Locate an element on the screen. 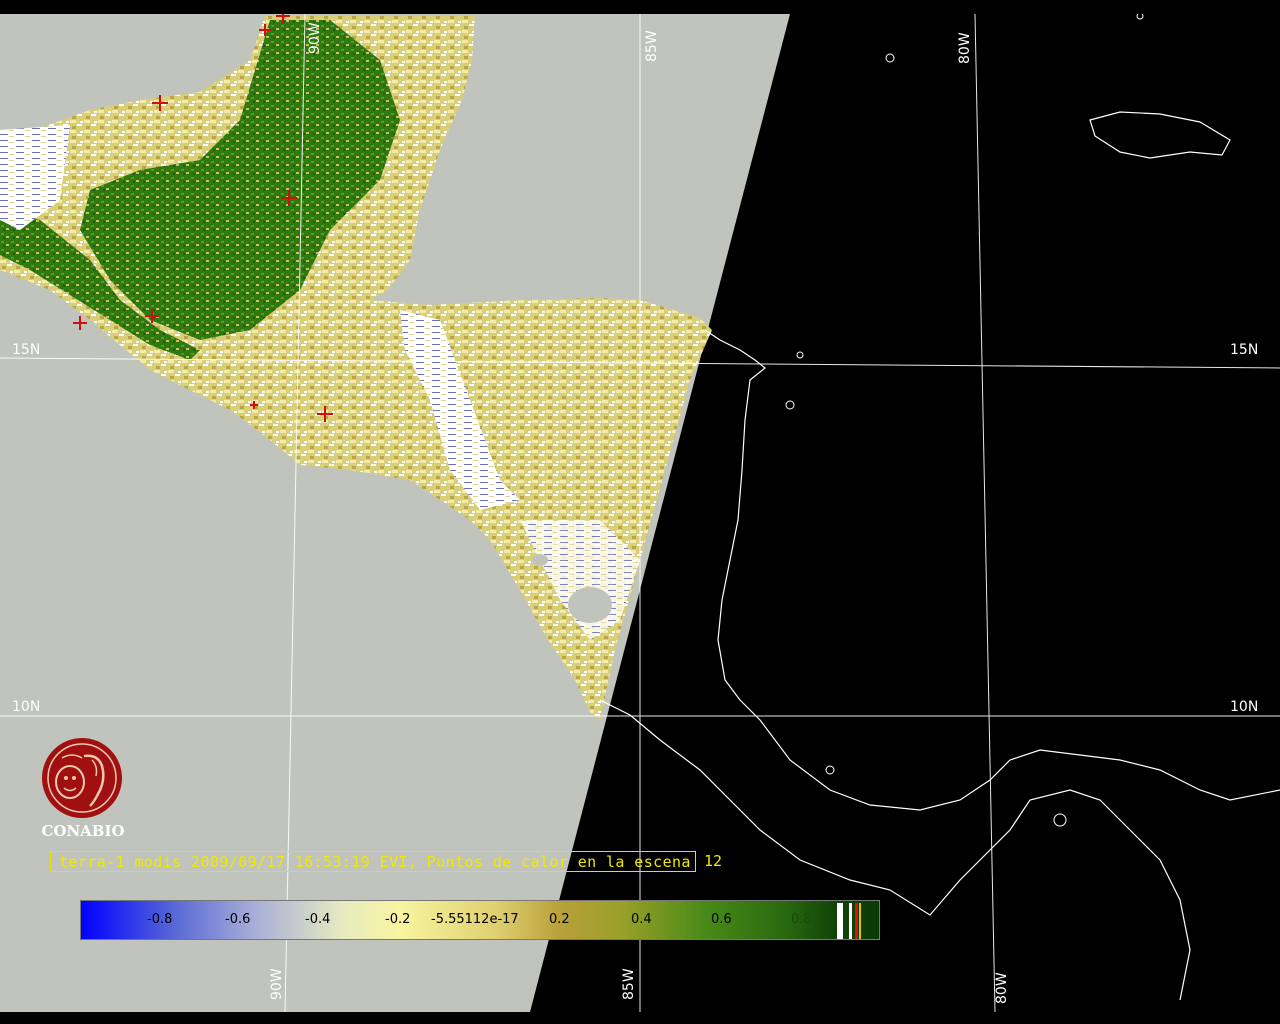 This screenshot has height=1024, width=1280. colorbar-label: -5.55112e-17 is located at coordinates (475, 919).